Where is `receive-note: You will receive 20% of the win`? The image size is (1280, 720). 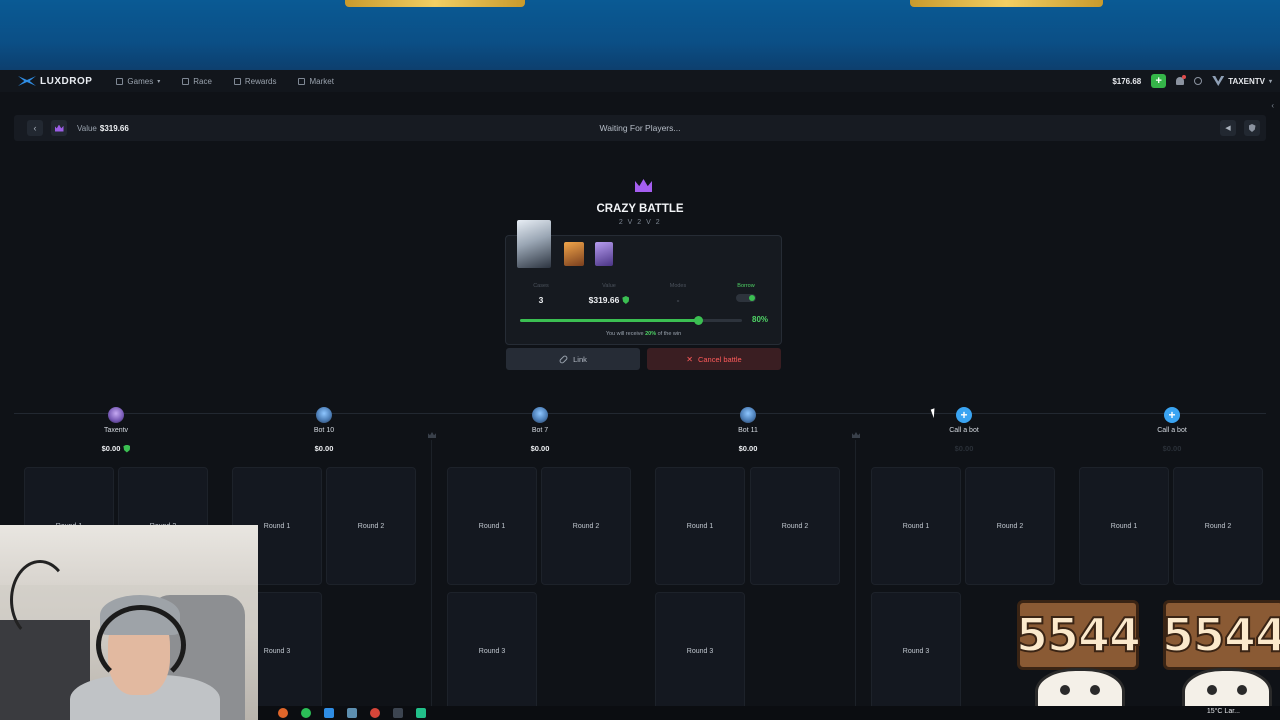 receive-note: You will receive 20% of the win is located at coordinates (643, 334).